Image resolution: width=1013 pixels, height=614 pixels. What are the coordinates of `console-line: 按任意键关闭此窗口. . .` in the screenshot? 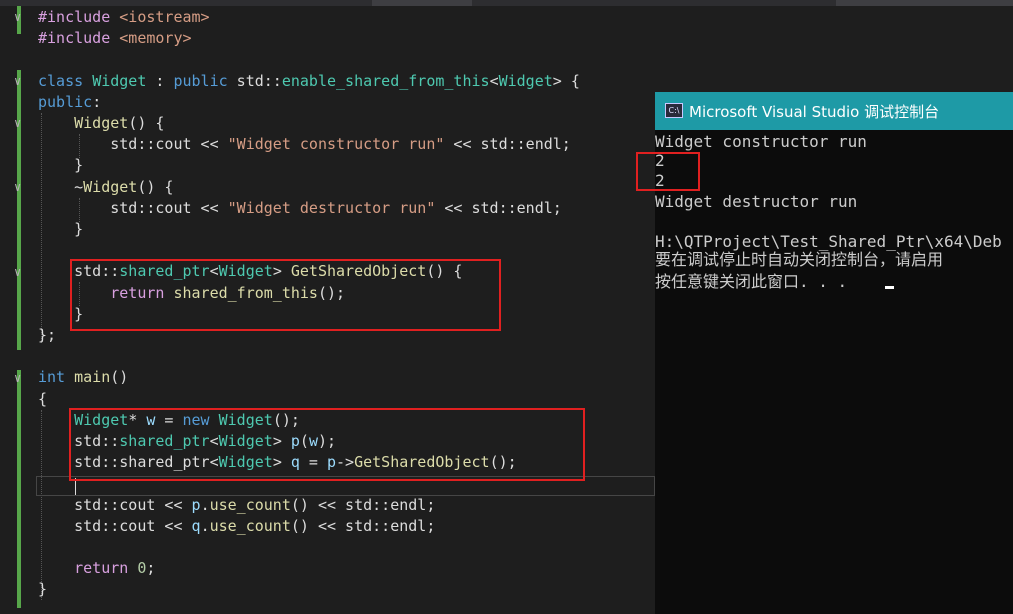 It's located at (751, 281).